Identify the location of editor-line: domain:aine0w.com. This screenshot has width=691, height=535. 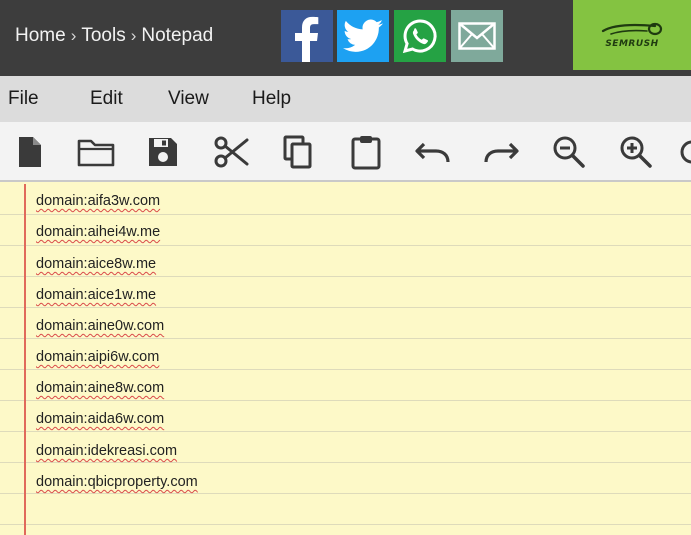
(100, 326).